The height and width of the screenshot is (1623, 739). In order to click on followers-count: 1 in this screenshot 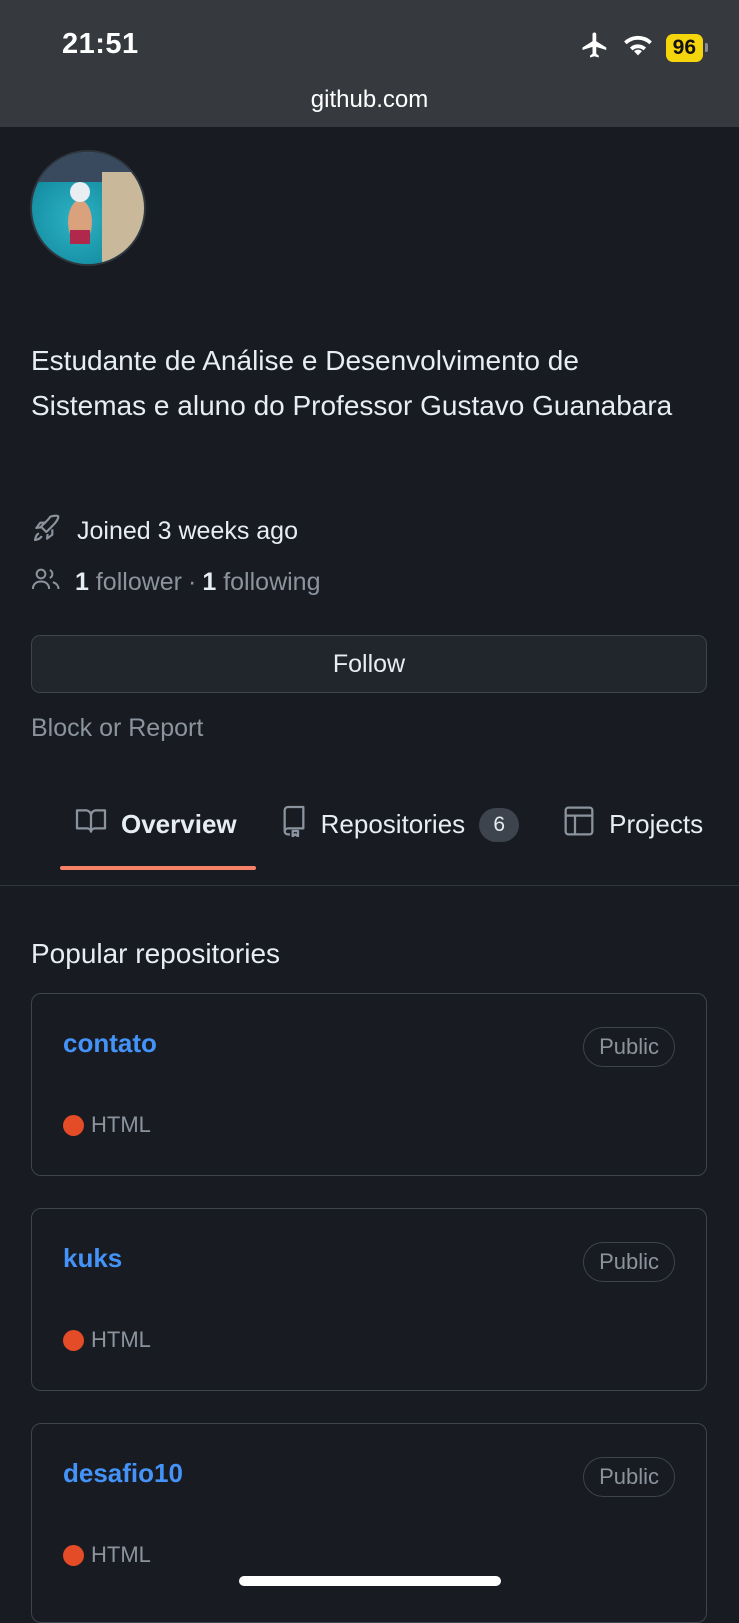, I will do `click(82, 582)`.